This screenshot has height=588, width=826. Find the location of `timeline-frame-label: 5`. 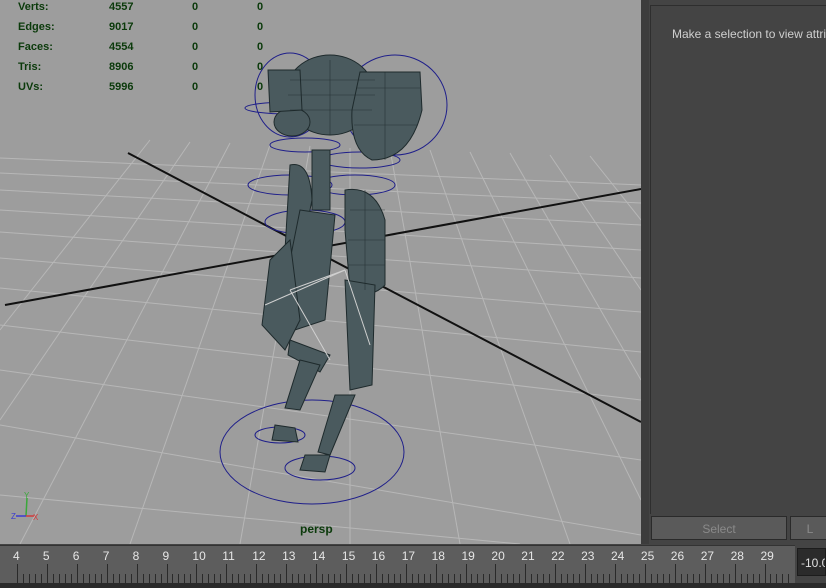

timeline-frame-label: 5 is located at coordinates (46, 556).